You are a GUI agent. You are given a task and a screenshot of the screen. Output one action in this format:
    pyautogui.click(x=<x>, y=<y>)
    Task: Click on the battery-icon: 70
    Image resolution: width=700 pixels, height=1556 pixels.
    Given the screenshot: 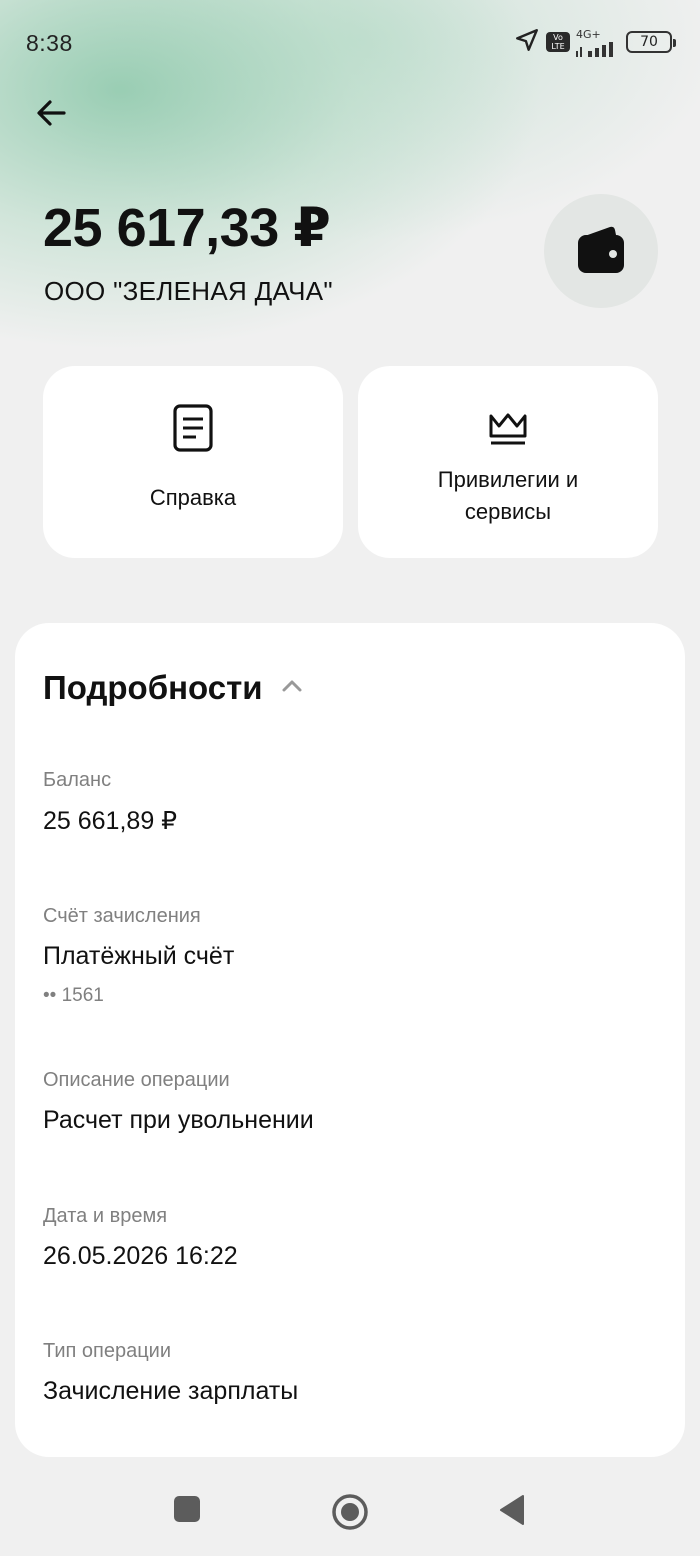 What is the action you would take?
    pyautogui.click(x=651, y=42)
    